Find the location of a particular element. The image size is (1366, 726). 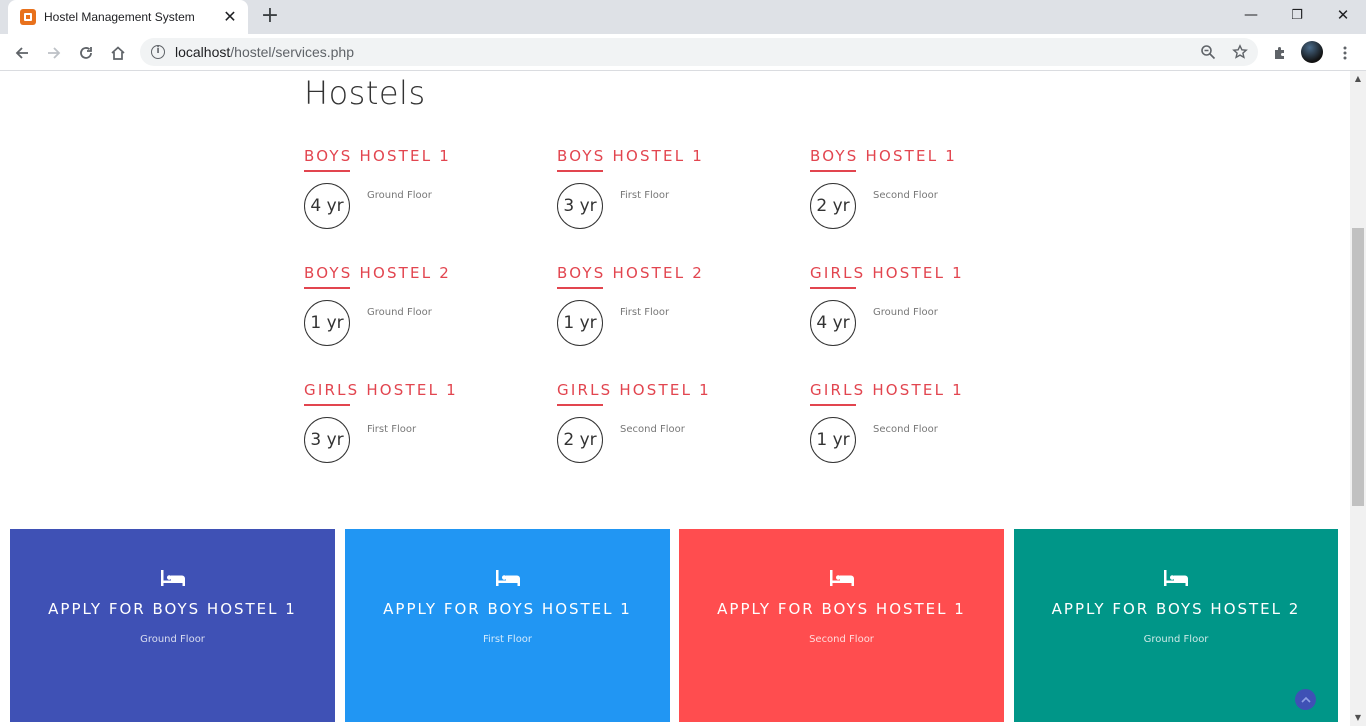

apply-card-boys-hostel-1-ground: Apply for Boys Hostel 1 Ground Floor is located at coordinates (172, 625).